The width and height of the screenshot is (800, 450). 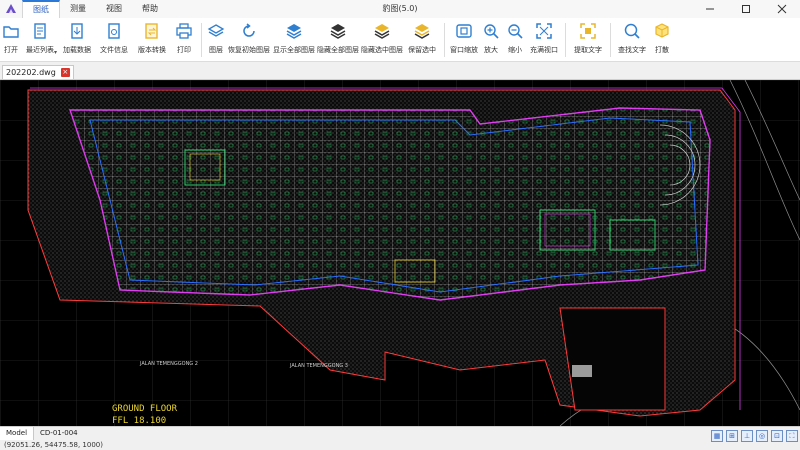 What do you see at coordinates (139, 421) in the screenshot?
I see `floor-level: FFL 18.100` at bounding box center [139, 421].